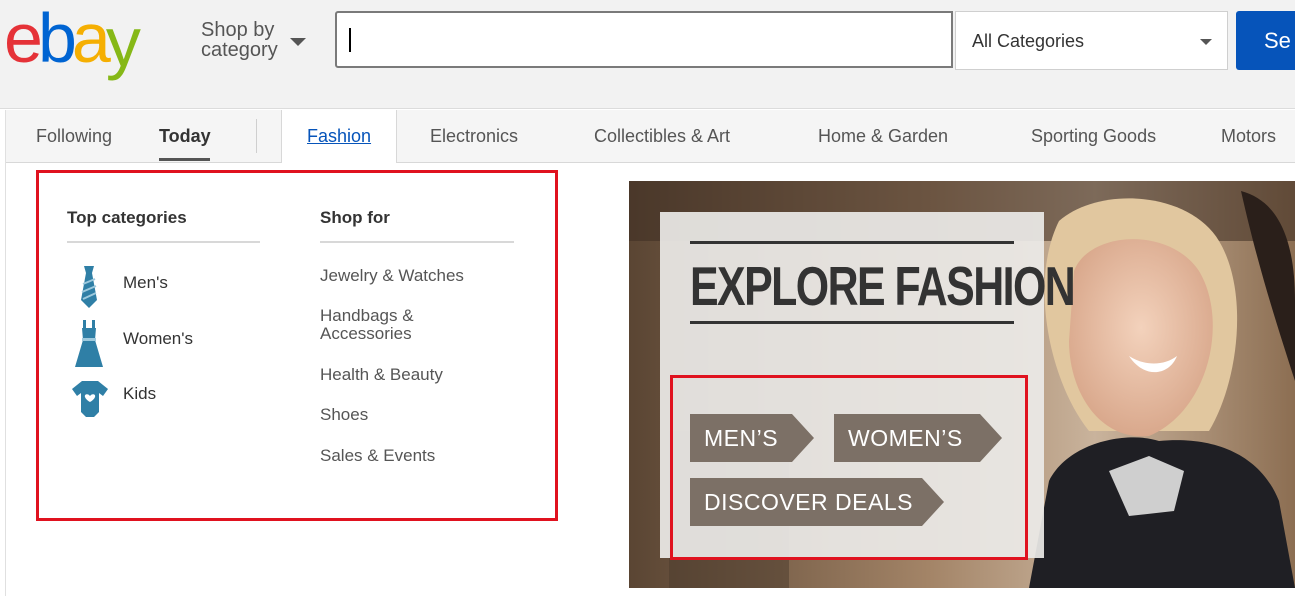 This screenshot has height=596, width=1295. What do you see at coordinates (145, 283) in the screenshot?
I see `category-link-mens: Men's` at bounding box center [145, 283].